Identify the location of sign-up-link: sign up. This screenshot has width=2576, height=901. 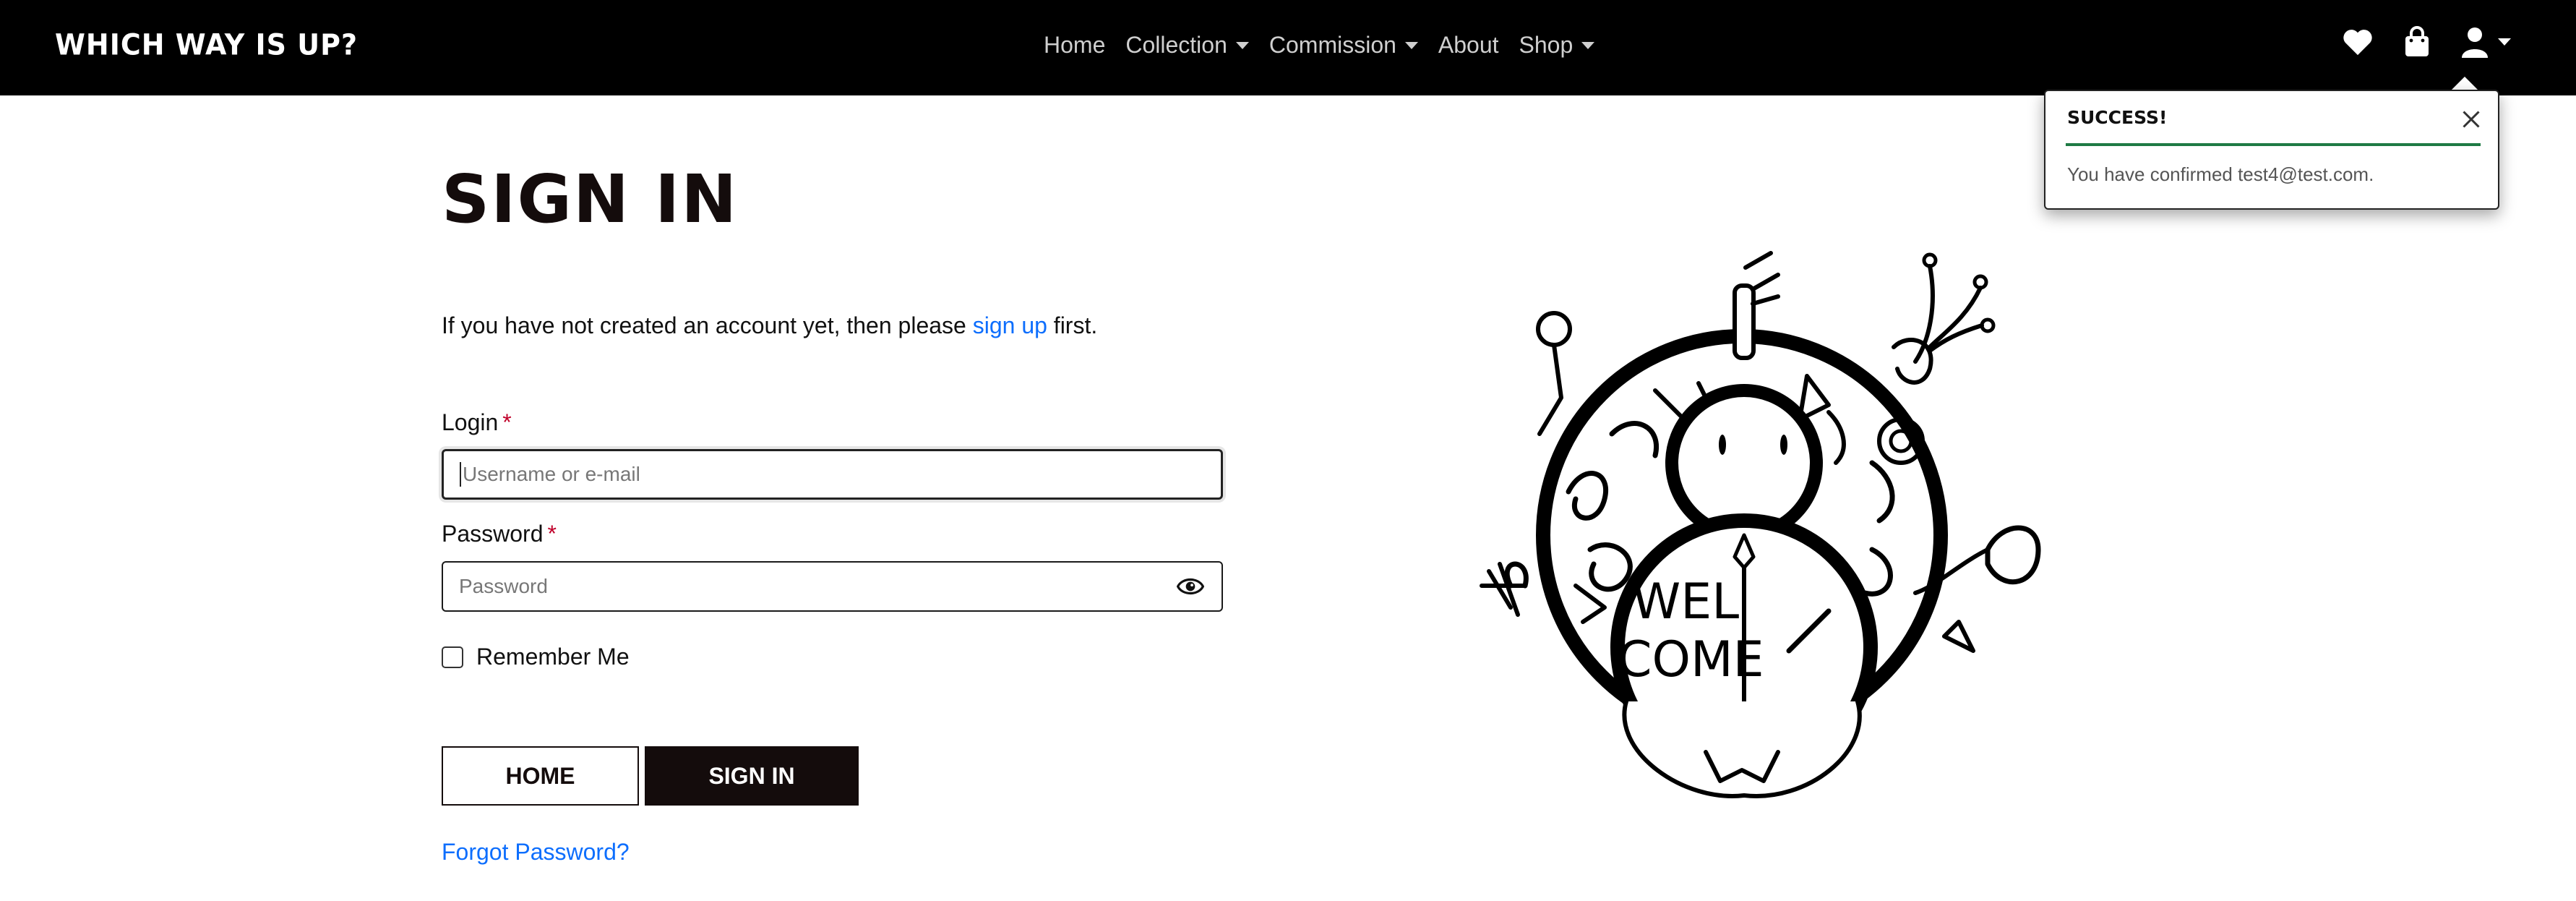
(1010, 325).